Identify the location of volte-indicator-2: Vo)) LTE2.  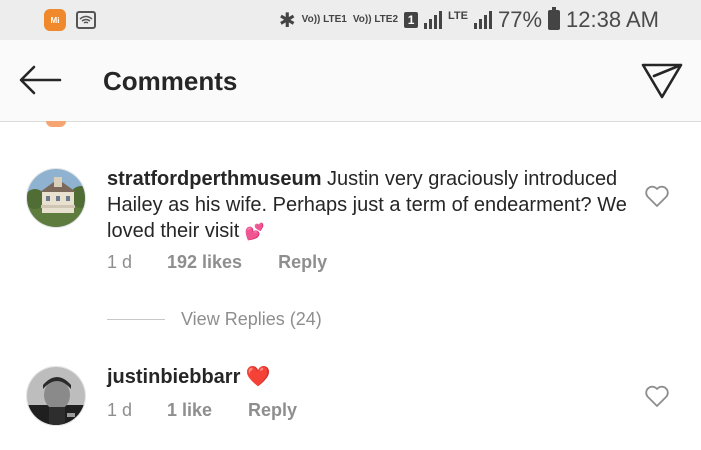
(375, 19).